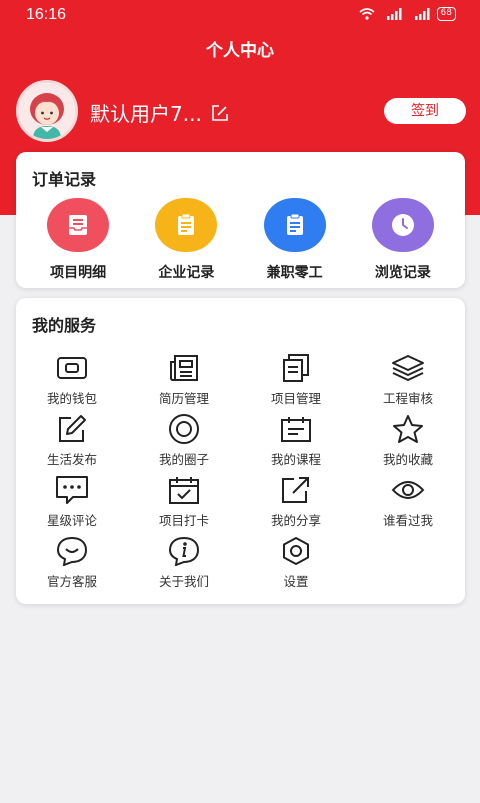 The height and width of the screenshot is (803, 480). I want to click on service-checkin: 项目打卡, so click(184, 504).